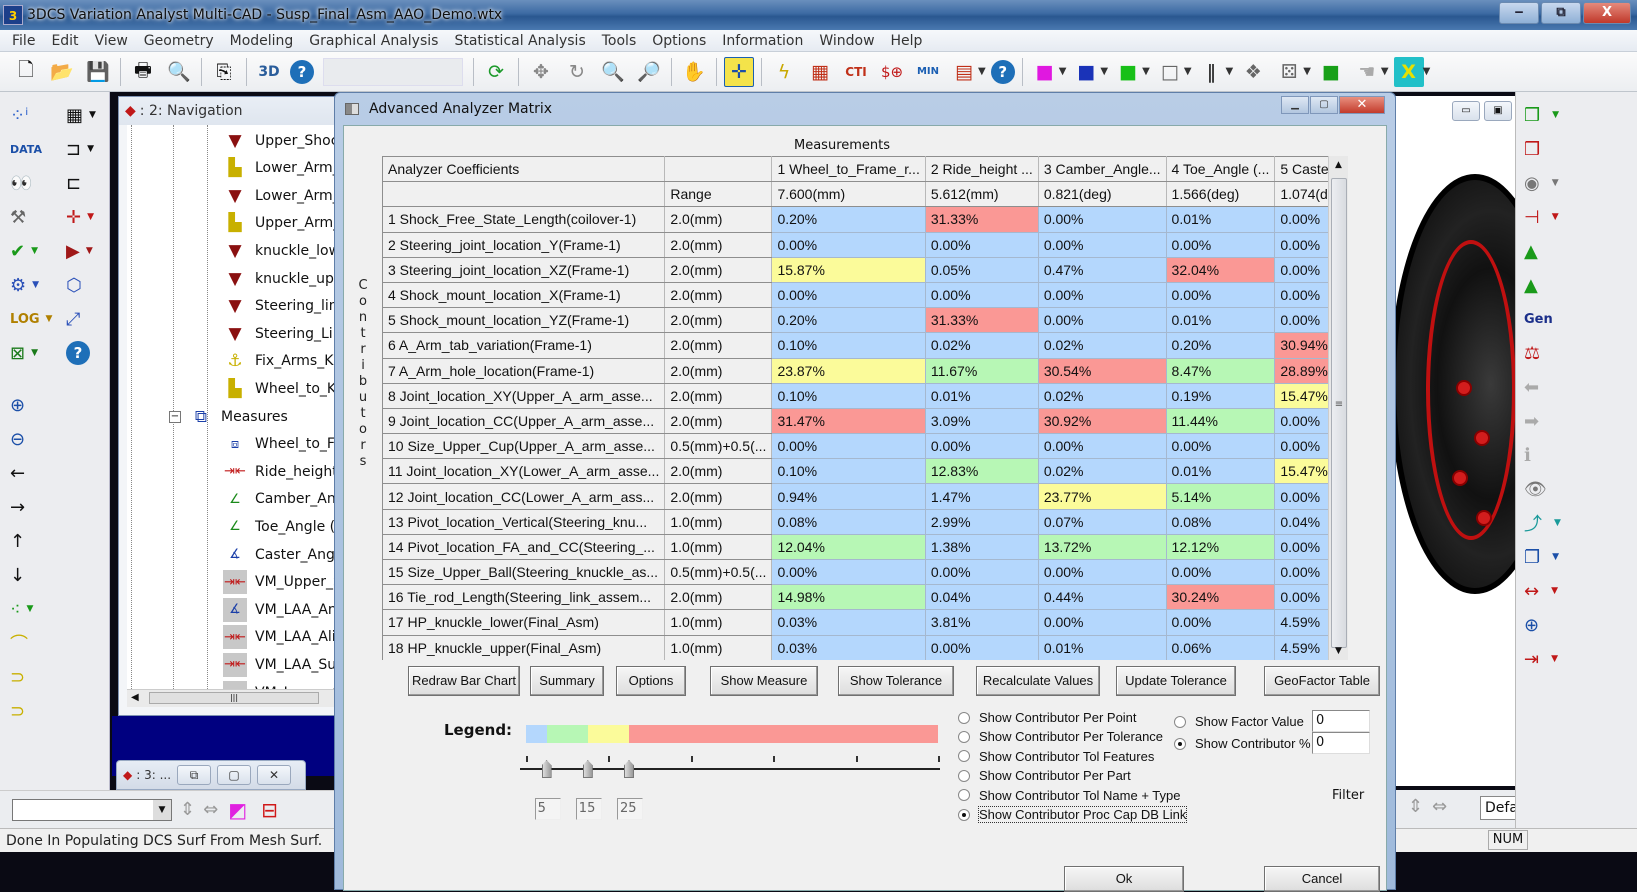 The height and width of the screenshot is (892, 1637). What do you see at coordinates (547, 809) in the screenshot?
I see `threshold-value-field: 5` at bounding box center [547, 809].